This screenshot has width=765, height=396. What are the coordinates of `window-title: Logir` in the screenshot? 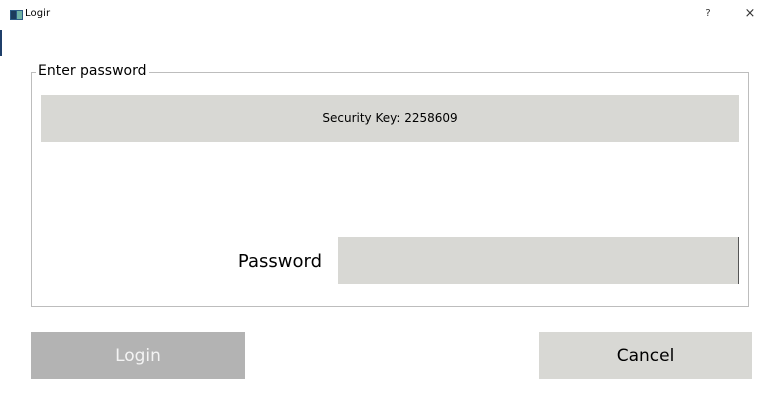 It's located at (38, 13).